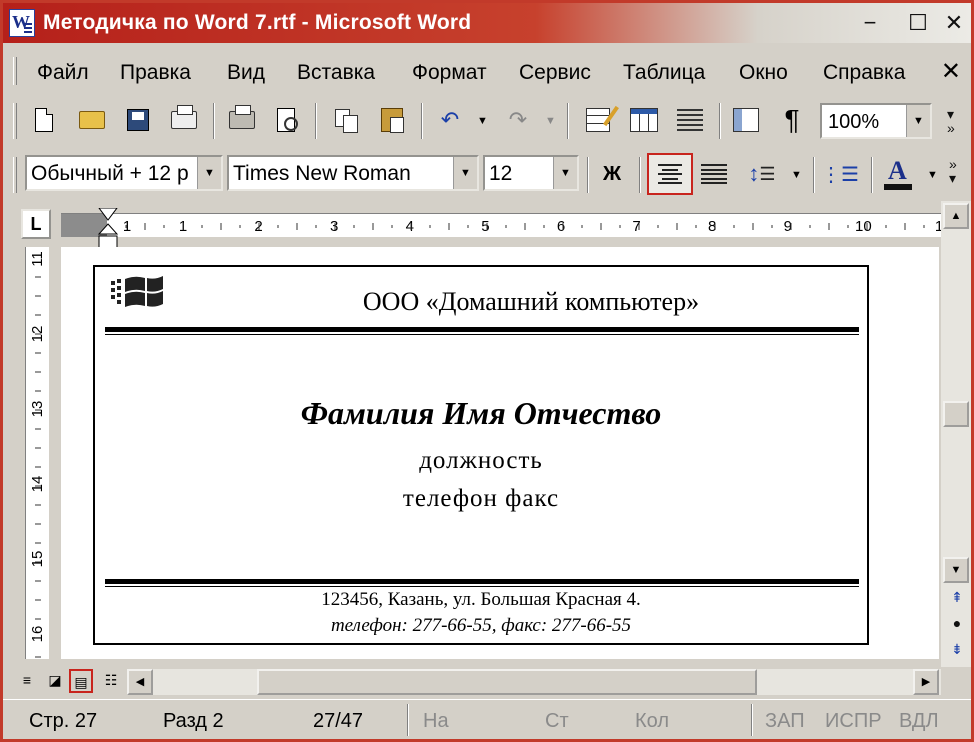 The height and width of the screenshot is (742, 974). What do you see at coordinates (854, 122) in the screenshot?
I see `zoom-value: 100%` at bounding box center [854, 122].